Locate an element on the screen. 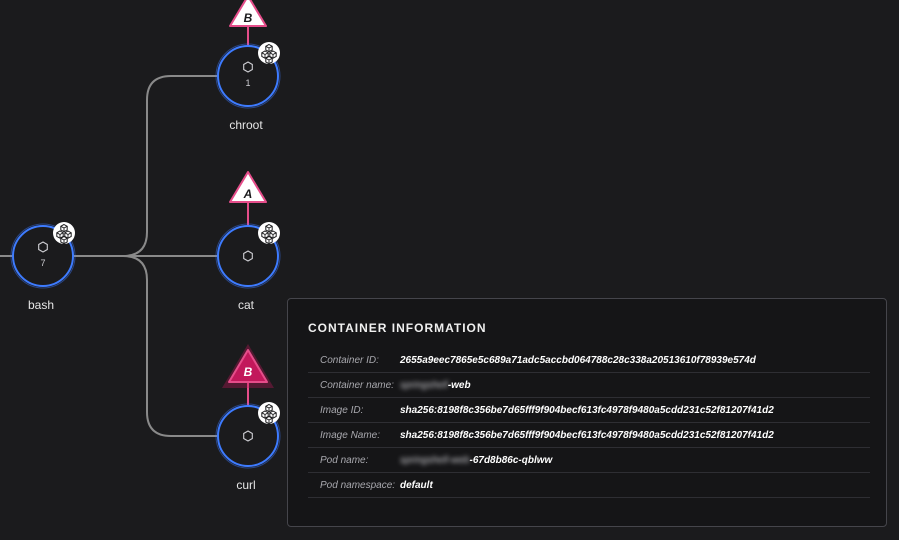 This screenshot has height=540, width=899. alert-curl: B is located at coordinates (248, 366).